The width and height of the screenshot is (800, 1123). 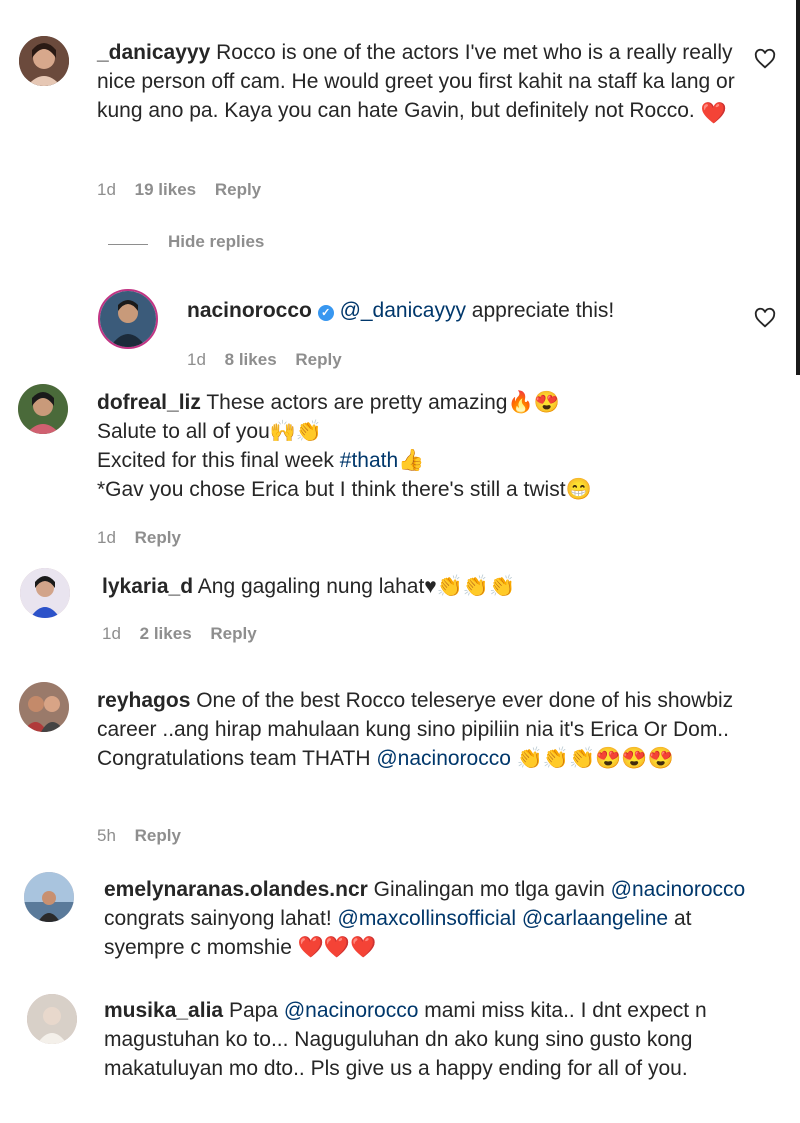 What do you see at coordinates (325, 313) in the screenshot?
I see `verified-badge-icon: ✓` at bounding box center [325, 313].